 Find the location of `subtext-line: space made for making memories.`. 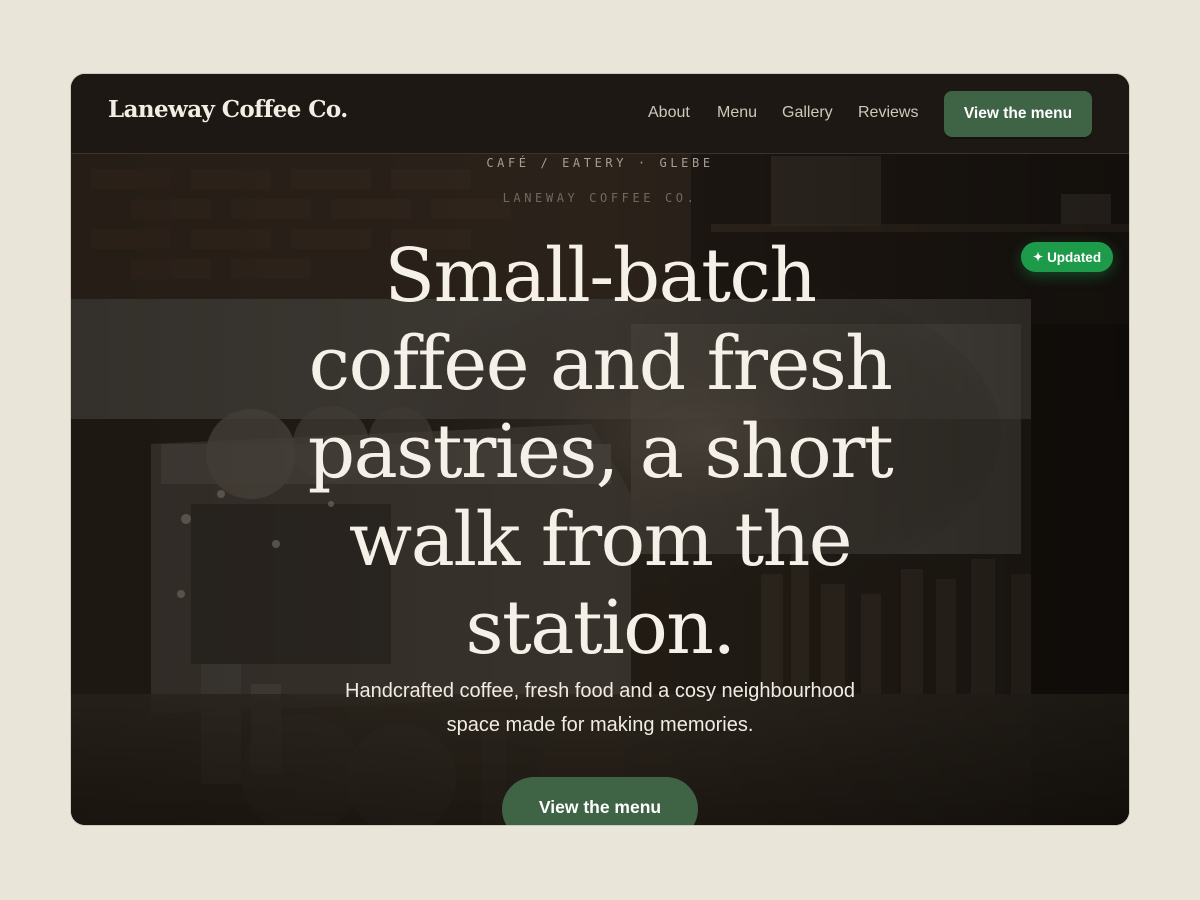

subtext-line: space made for making memories. is located at coordinates (600, 725).